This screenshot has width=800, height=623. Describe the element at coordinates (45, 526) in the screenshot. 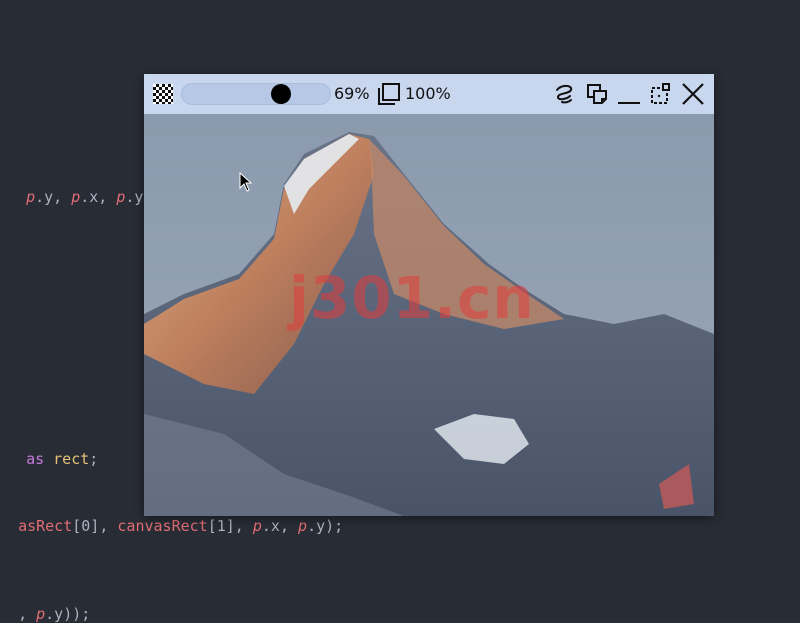

I see `code-token: asRect` at that location.